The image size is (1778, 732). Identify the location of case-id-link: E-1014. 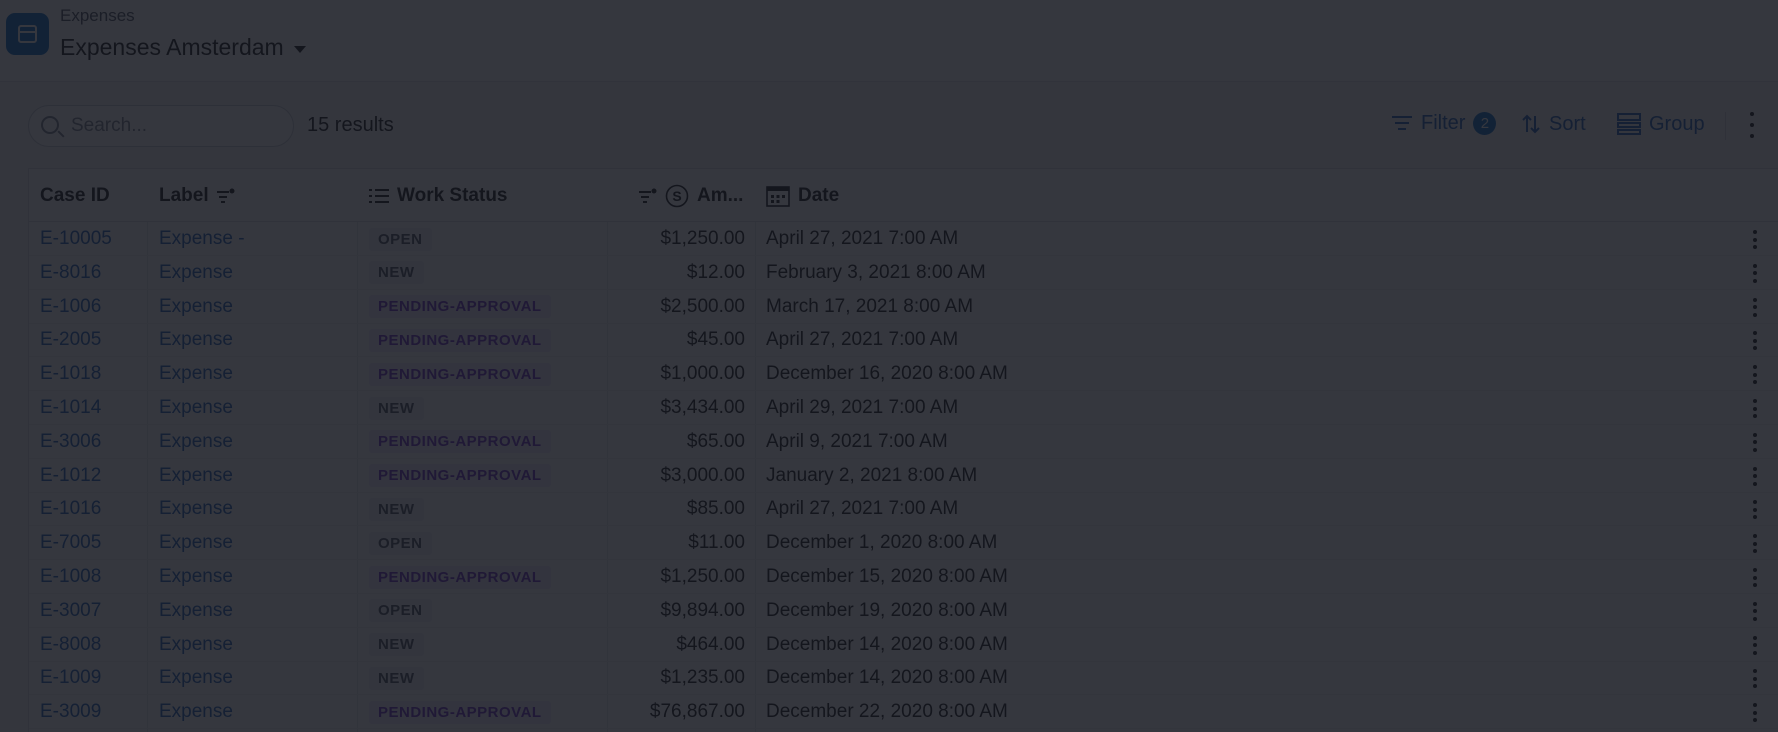
(70, 408).